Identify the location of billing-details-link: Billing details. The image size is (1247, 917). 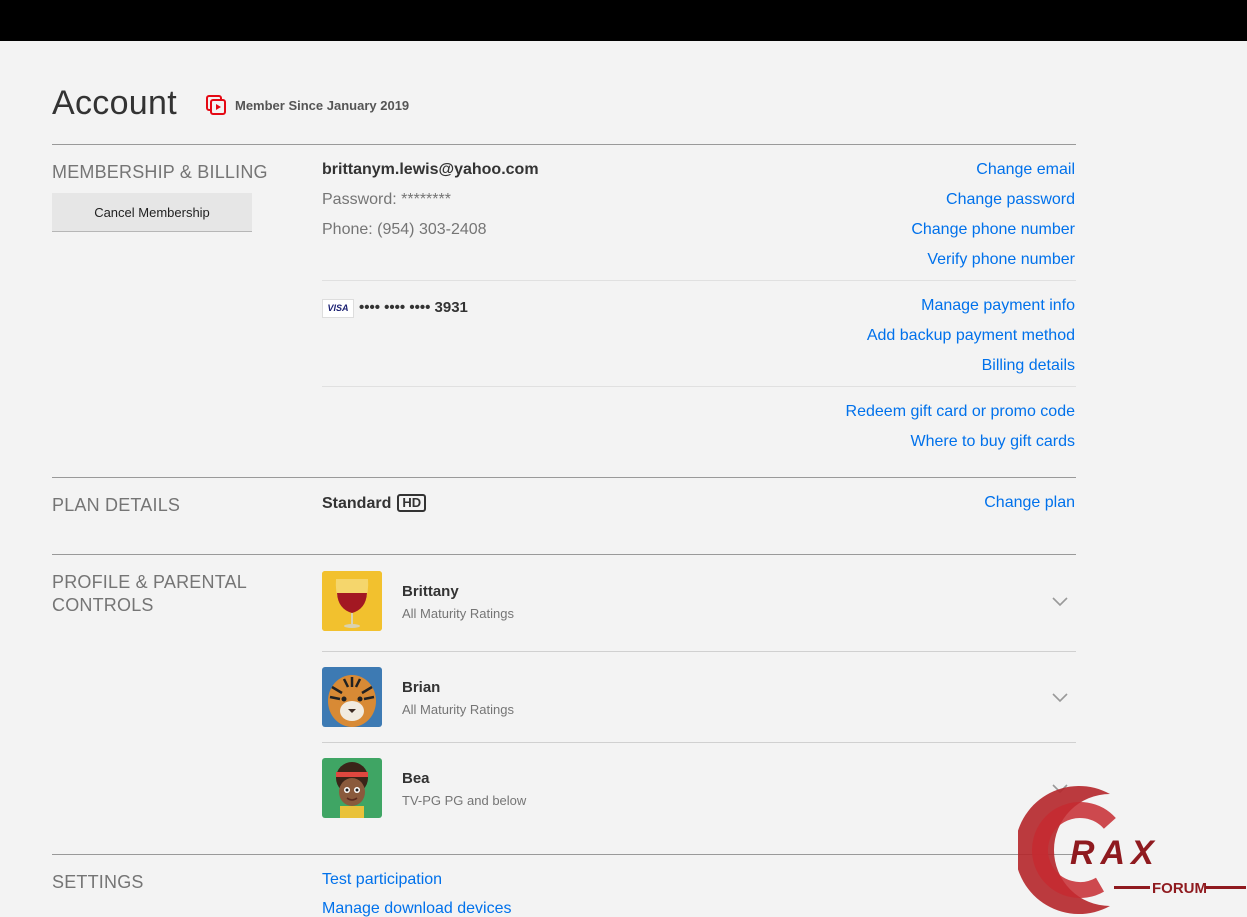
(1028, 366).